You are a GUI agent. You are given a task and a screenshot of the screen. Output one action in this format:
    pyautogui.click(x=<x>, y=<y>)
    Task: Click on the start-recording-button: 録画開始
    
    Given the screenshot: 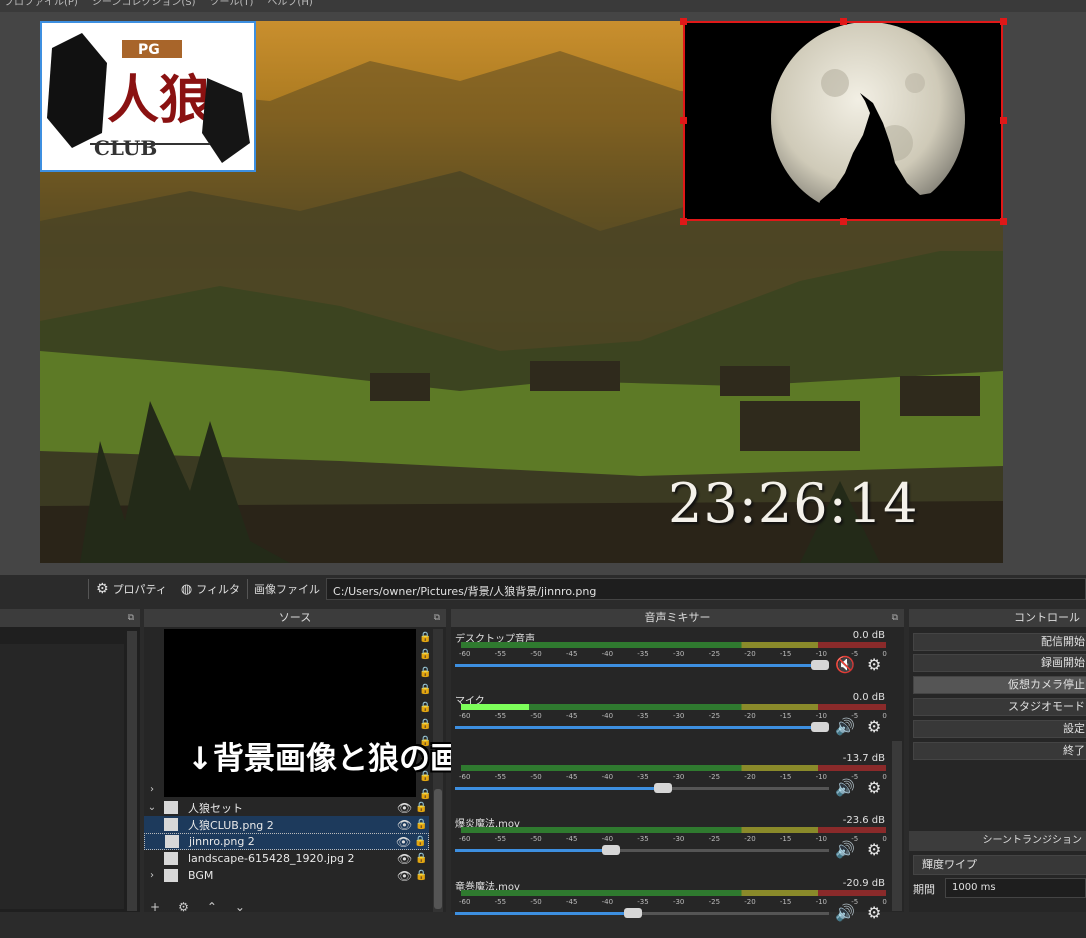 What is the action you would take?
    pyautogui.click(x=999, y=663)
    